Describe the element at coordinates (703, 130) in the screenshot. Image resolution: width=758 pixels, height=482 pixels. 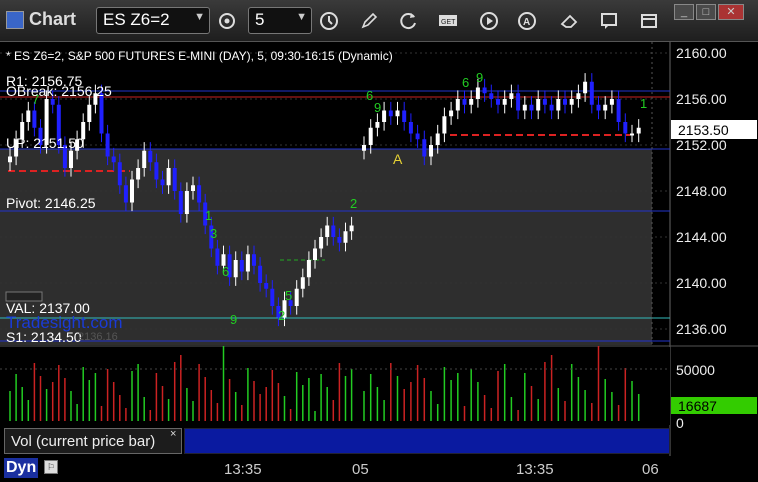
I see `current-price: 2153.50` at that location.